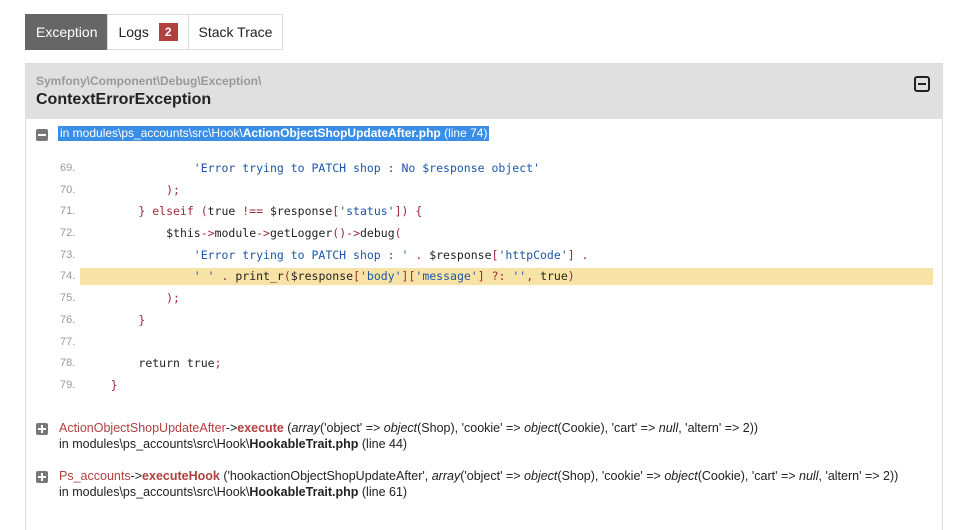 This screenshot has height=530, width=967. I want to click on trace-line-number: (line 61), so click(383, 492).